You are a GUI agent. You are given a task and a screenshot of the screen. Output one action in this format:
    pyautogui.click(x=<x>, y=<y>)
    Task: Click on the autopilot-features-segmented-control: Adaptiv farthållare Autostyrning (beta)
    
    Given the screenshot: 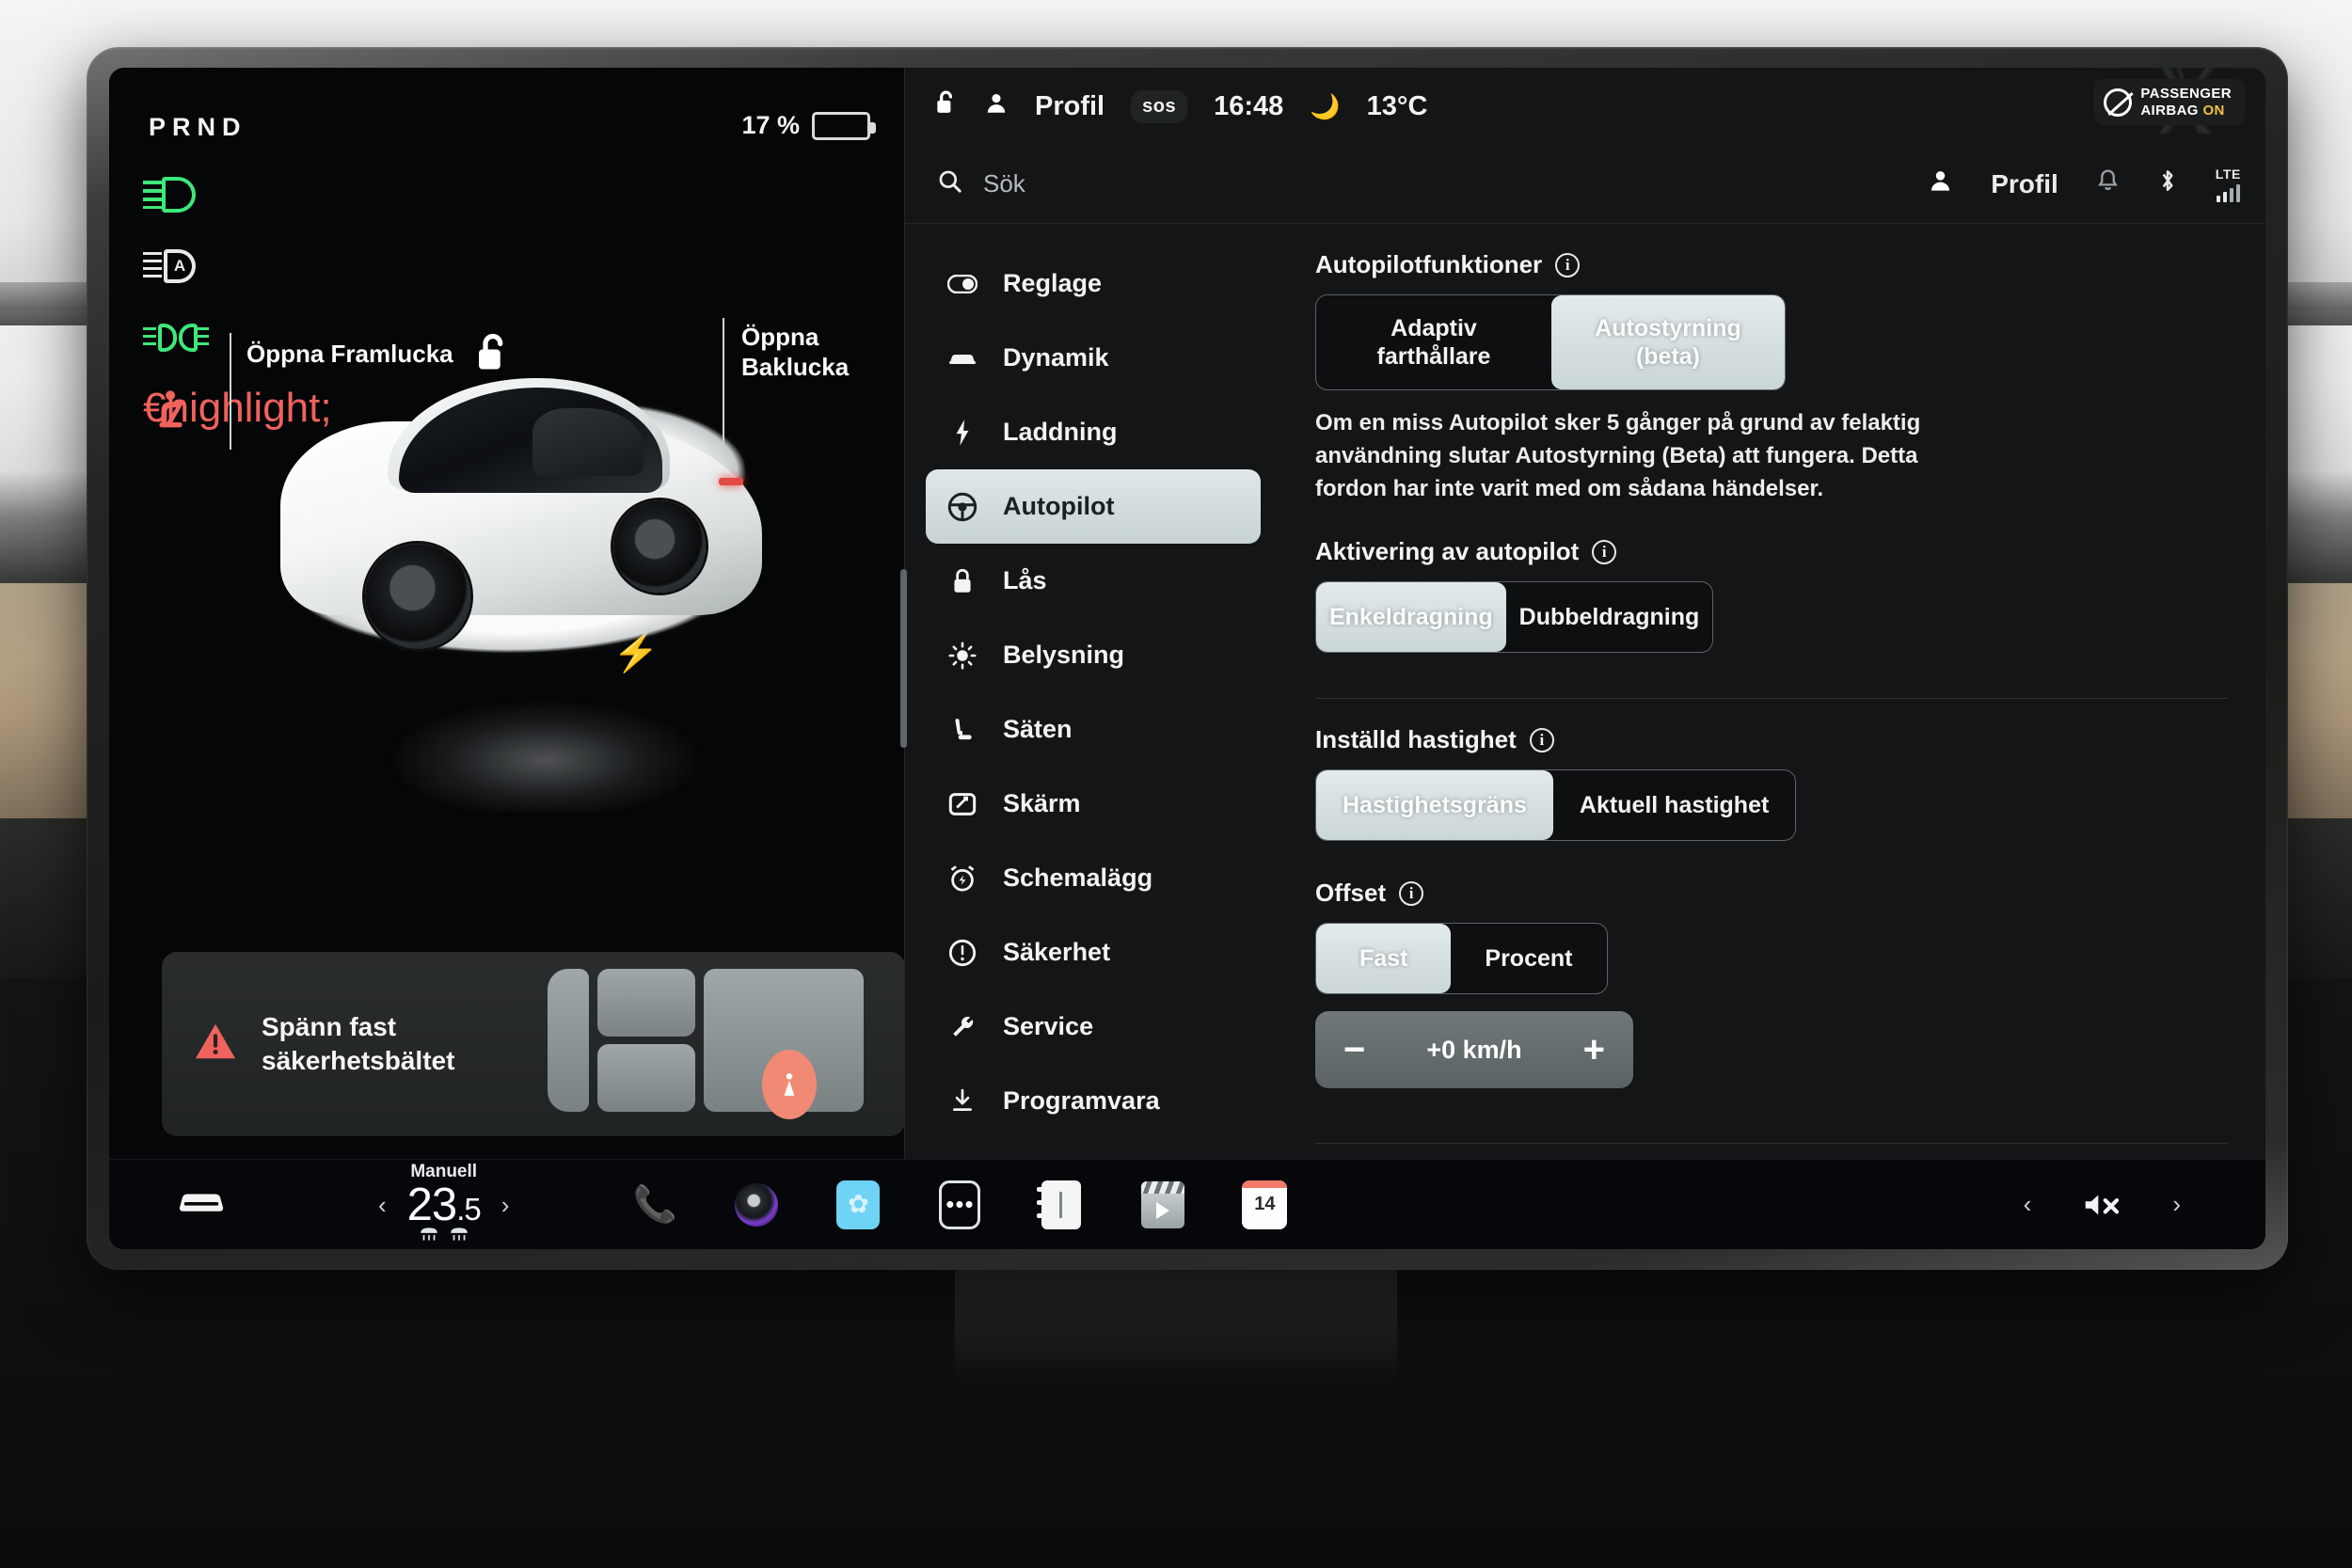 What is the action you would take?
    pyautogui.click(x=1550, y=342)
    